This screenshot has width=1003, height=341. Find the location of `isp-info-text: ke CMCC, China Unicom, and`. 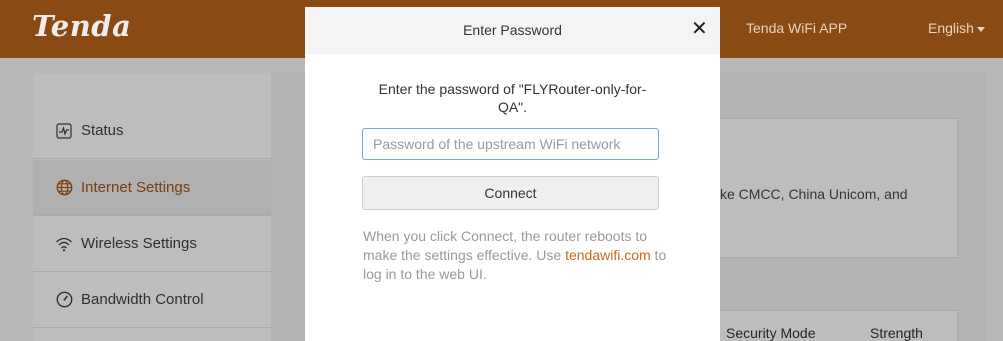

isp-info-text: ke CMCC, China Unicom, and is located at coordinates (814, 194).